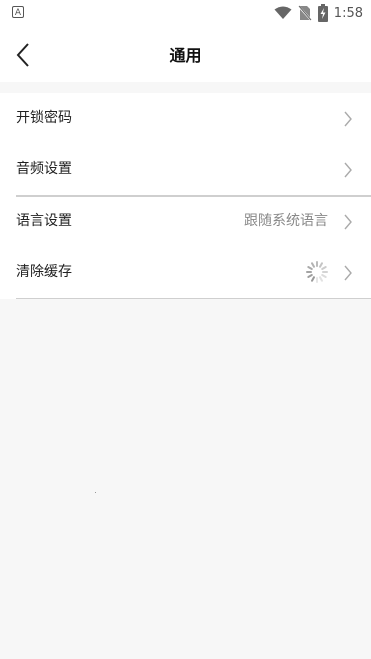 Image resolution: width=371 pixels, height=659 pixels. I want to click on settings-item-clear-cache: 清除缓存, so click(185, 272).